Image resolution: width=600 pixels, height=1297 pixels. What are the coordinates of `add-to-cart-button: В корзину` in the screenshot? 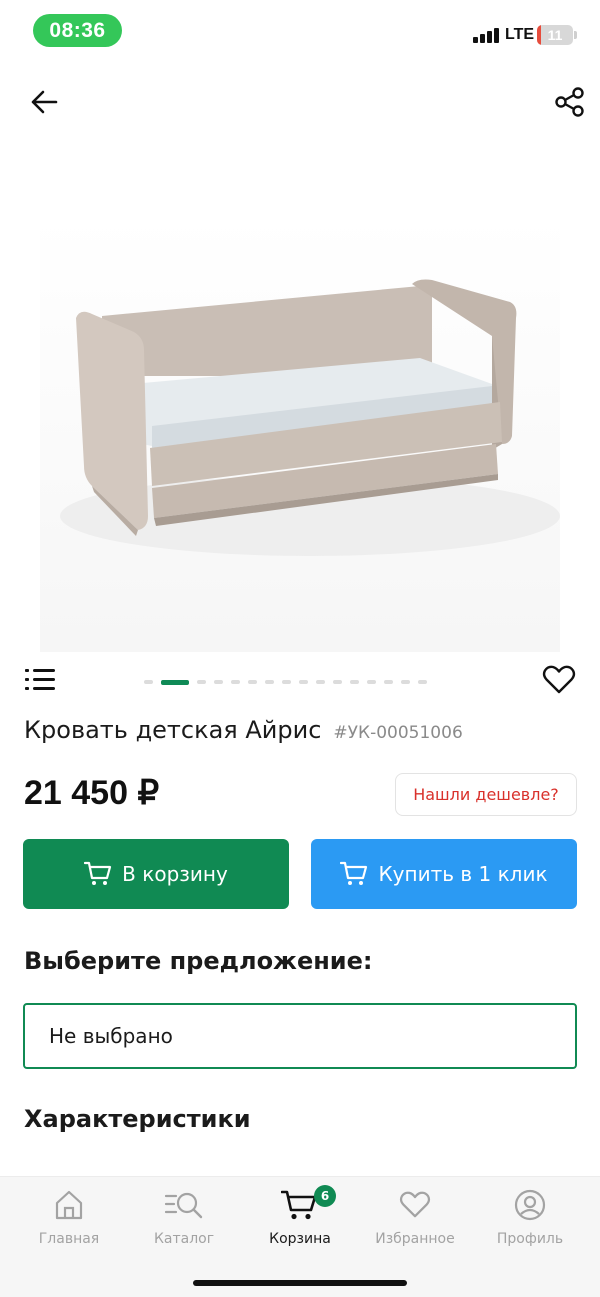 It's located at (156, 874).